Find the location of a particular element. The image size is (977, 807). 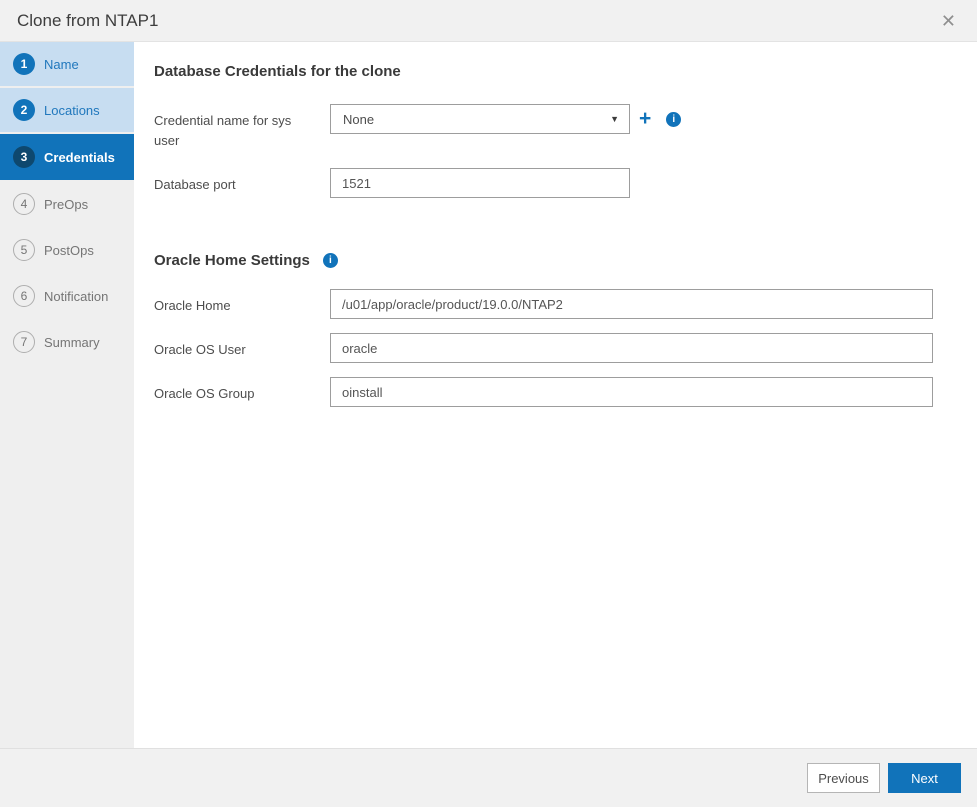

step-label: PreOps is located at coordinates (66, 204).